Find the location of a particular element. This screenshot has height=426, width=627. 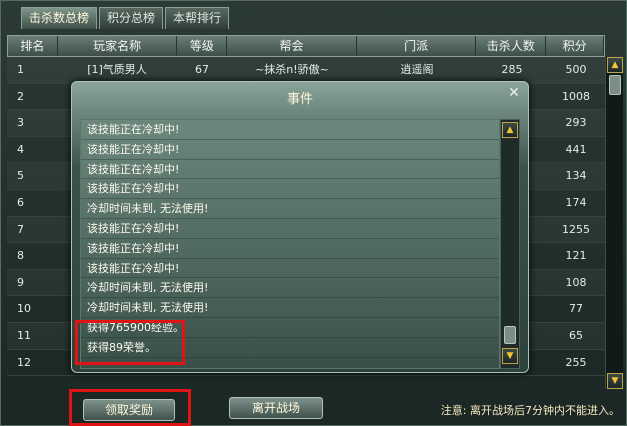

column-header: 击杀人数 is located at coordinates (511, 46).